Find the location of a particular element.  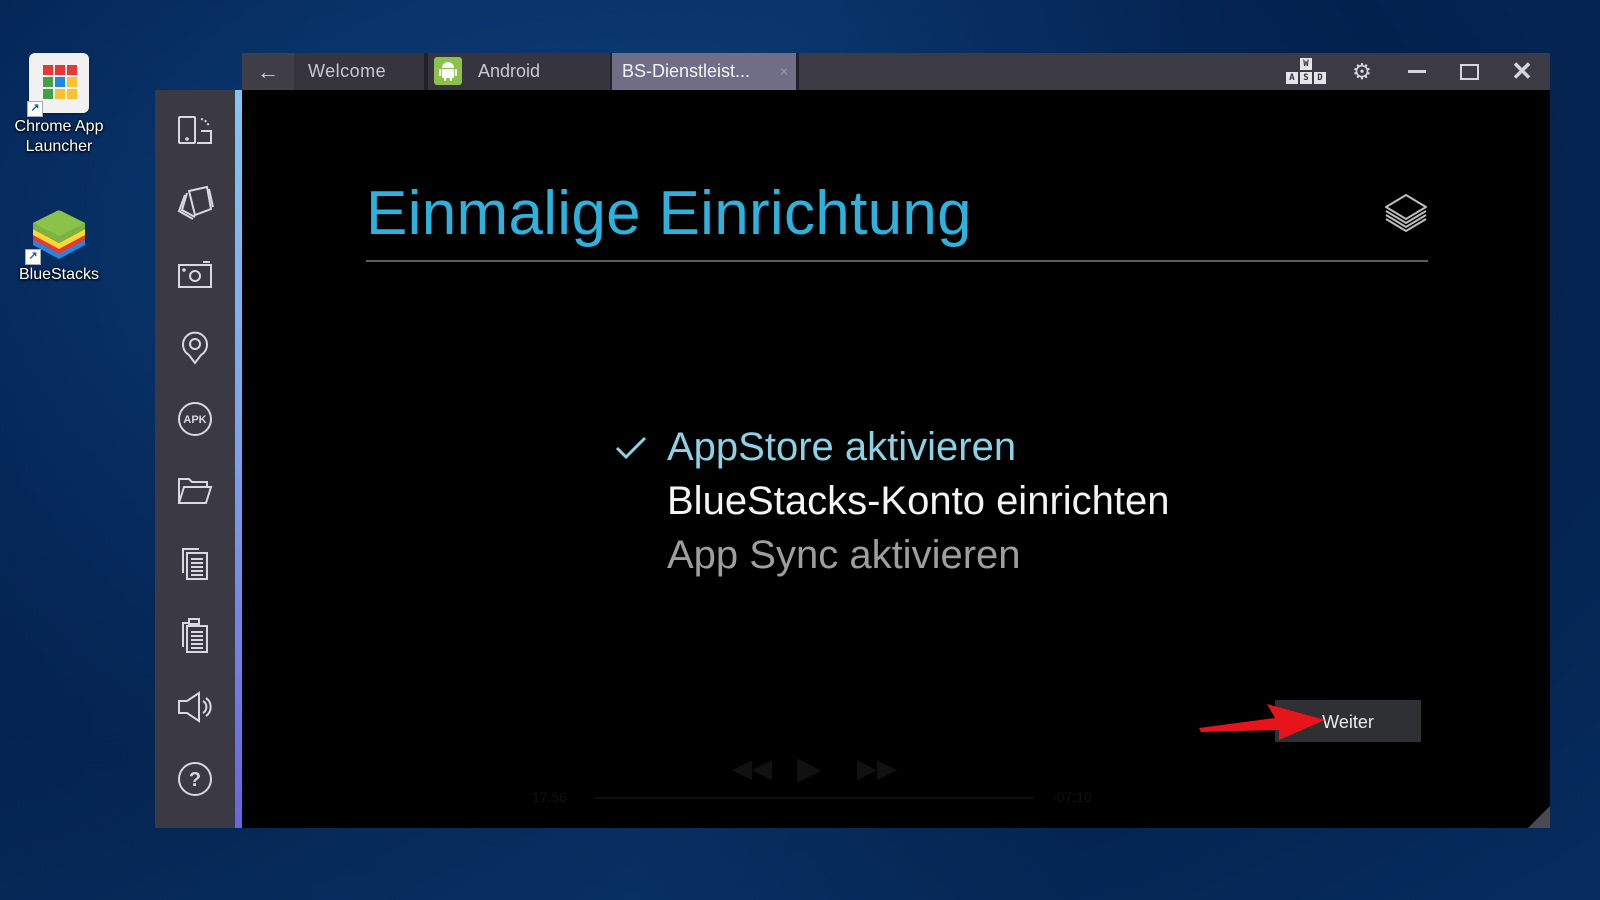

sidebar-item-copy is located at coordinates (195, 563).